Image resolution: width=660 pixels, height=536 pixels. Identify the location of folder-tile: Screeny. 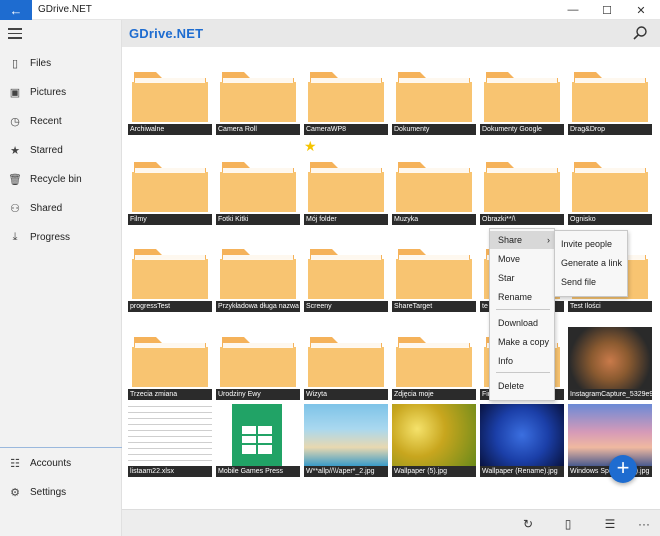
(346, 276).